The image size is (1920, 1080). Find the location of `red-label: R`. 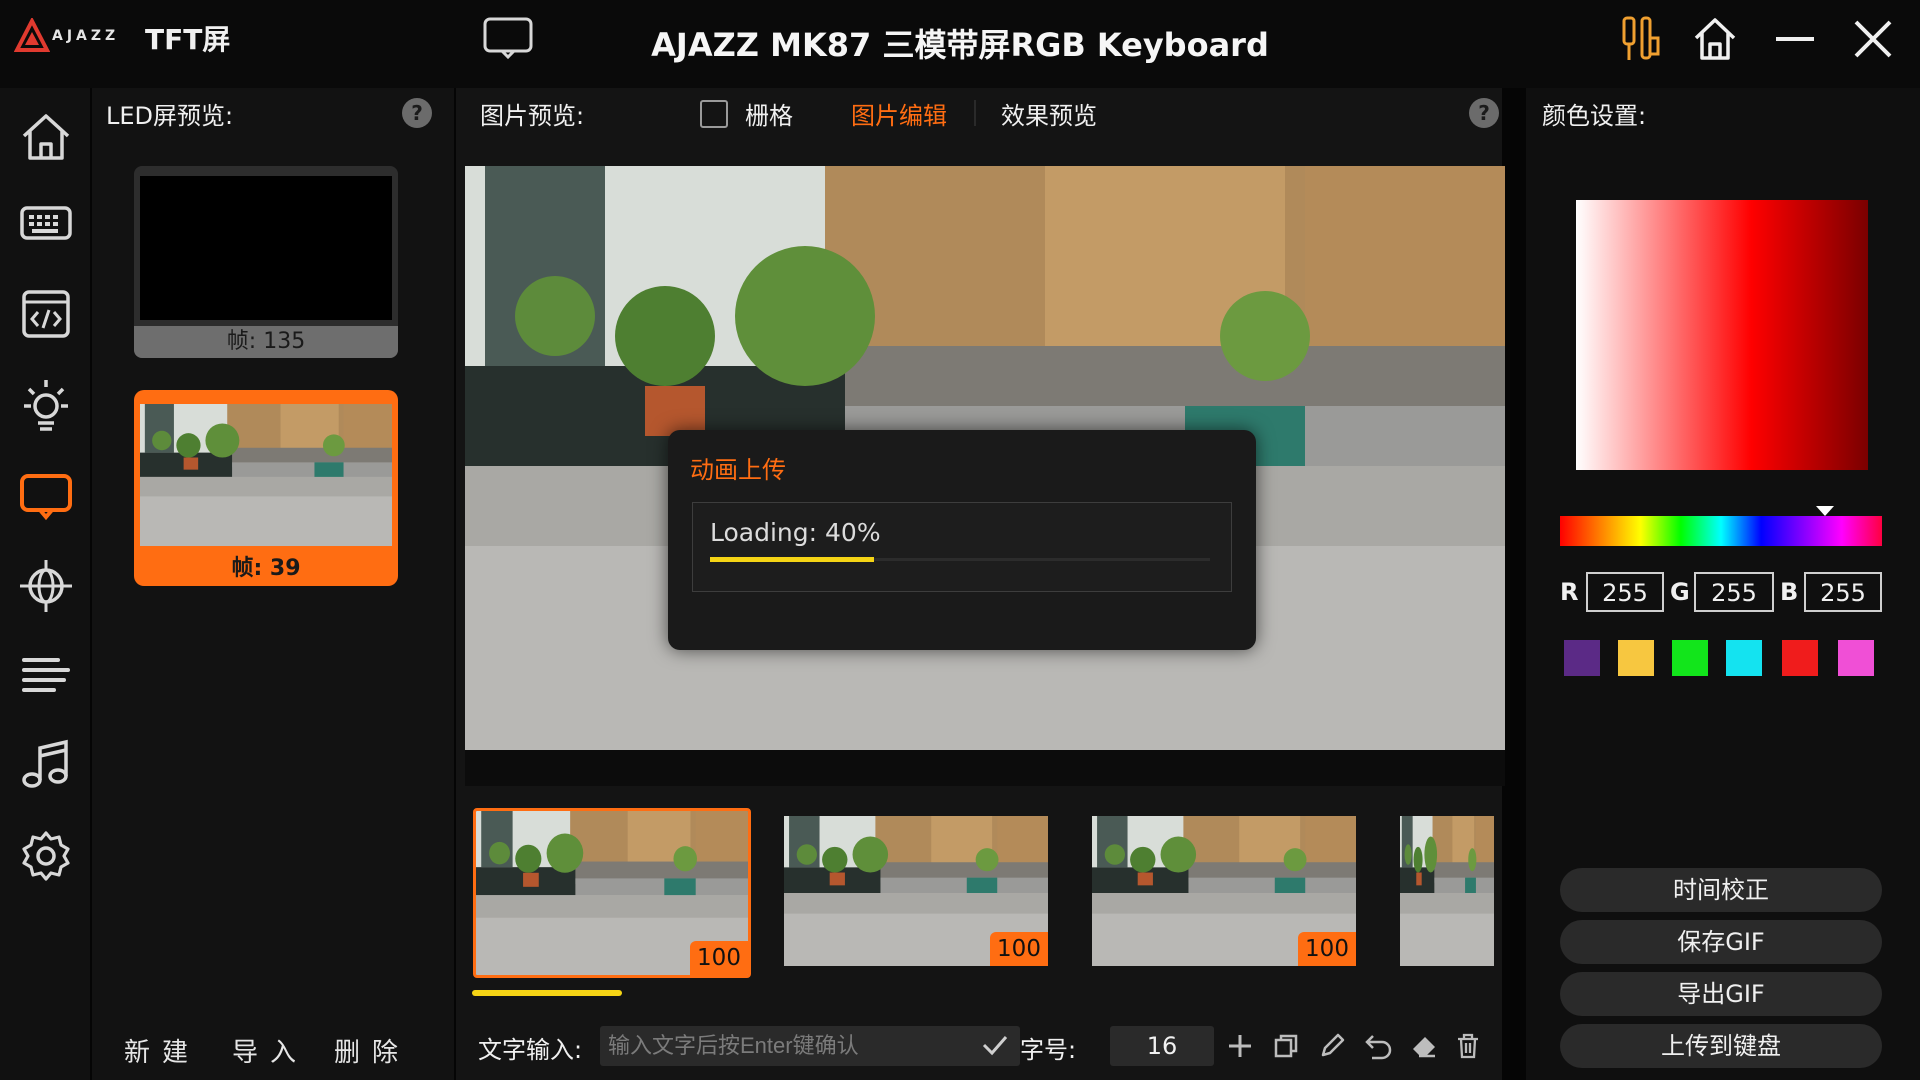

red-label: R is located at coordinates (1569, 592).